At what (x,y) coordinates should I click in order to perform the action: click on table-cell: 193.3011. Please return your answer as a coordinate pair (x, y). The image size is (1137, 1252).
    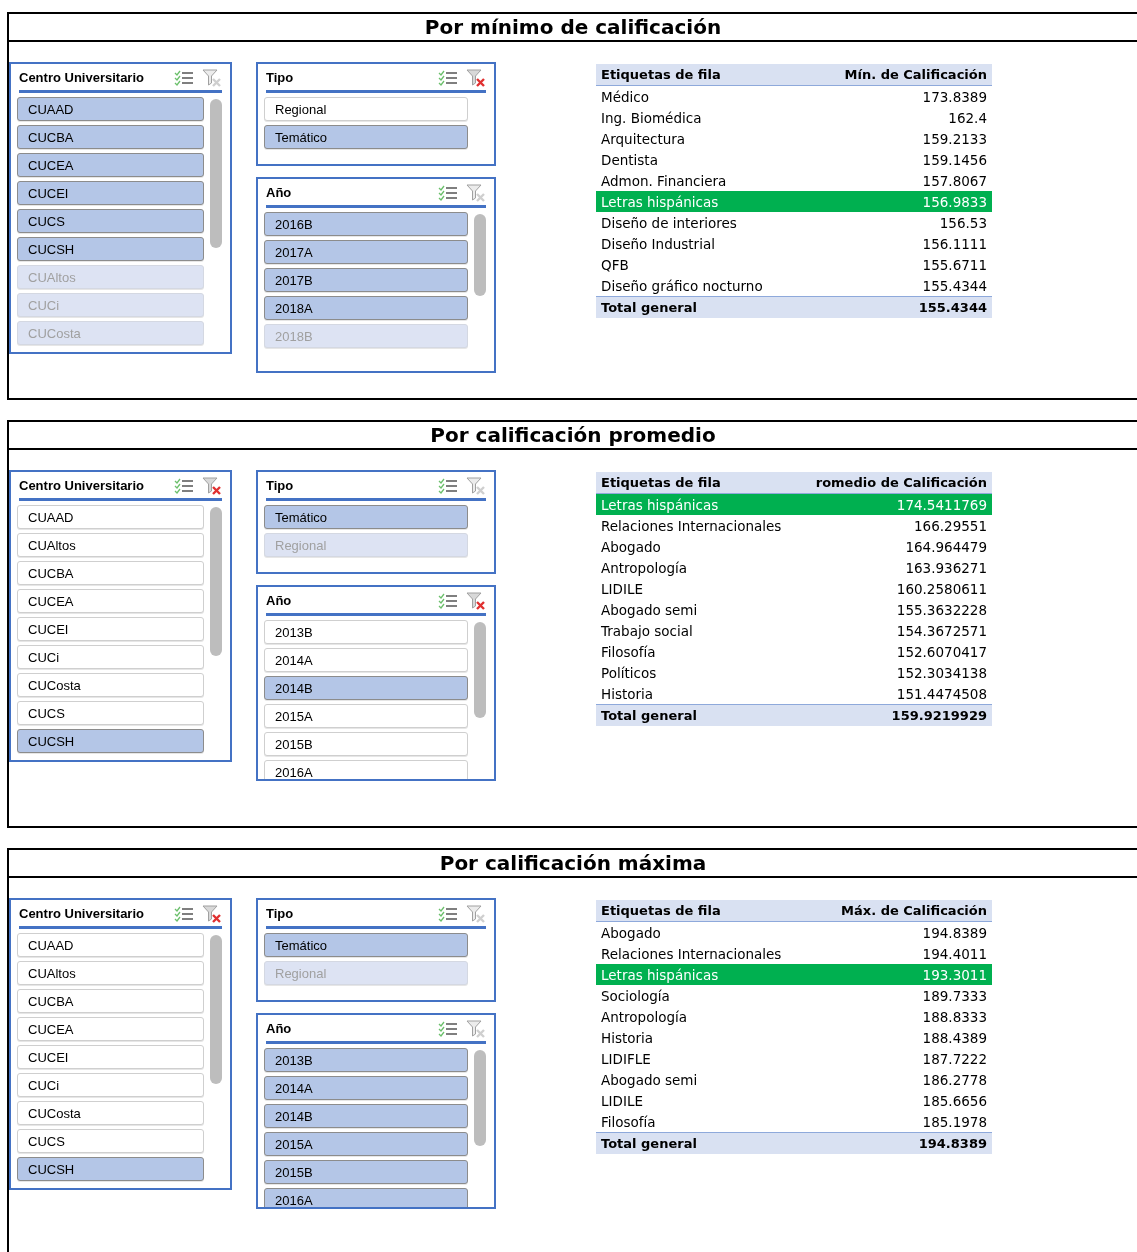
    Looking at the image, I should click on (954, 974).